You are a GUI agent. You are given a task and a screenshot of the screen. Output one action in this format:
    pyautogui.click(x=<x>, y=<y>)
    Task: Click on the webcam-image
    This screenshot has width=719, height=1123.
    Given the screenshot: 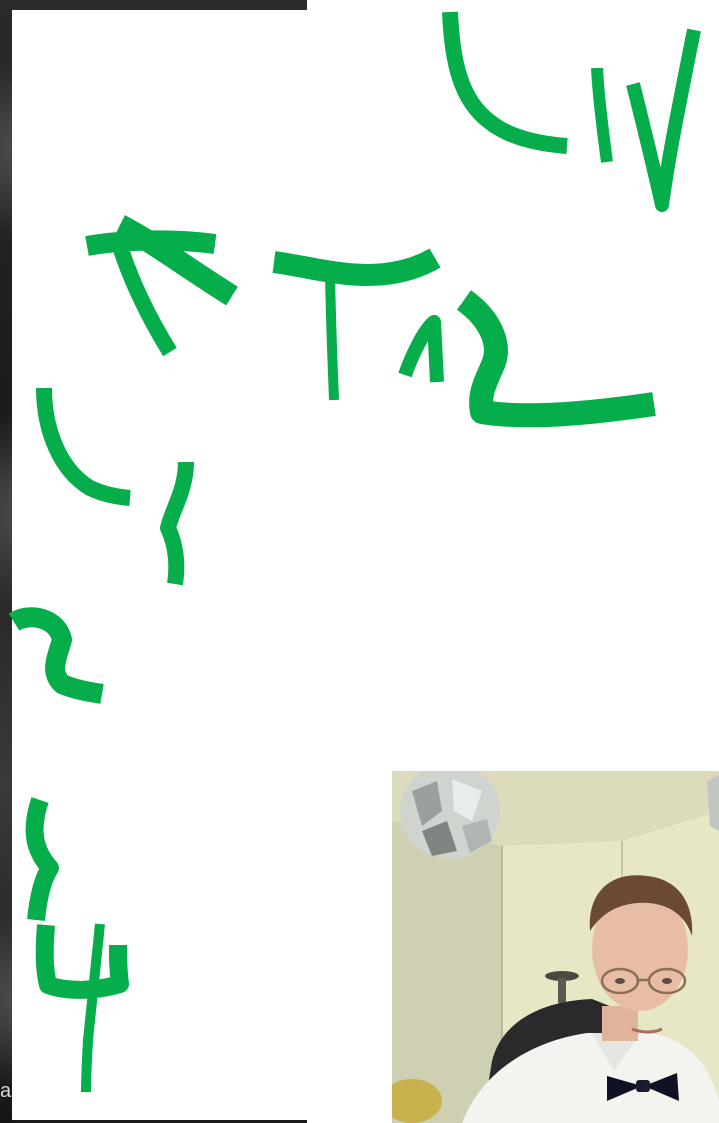 What is the action you would take?
    pyautogui.click(x=555, y=947)
    